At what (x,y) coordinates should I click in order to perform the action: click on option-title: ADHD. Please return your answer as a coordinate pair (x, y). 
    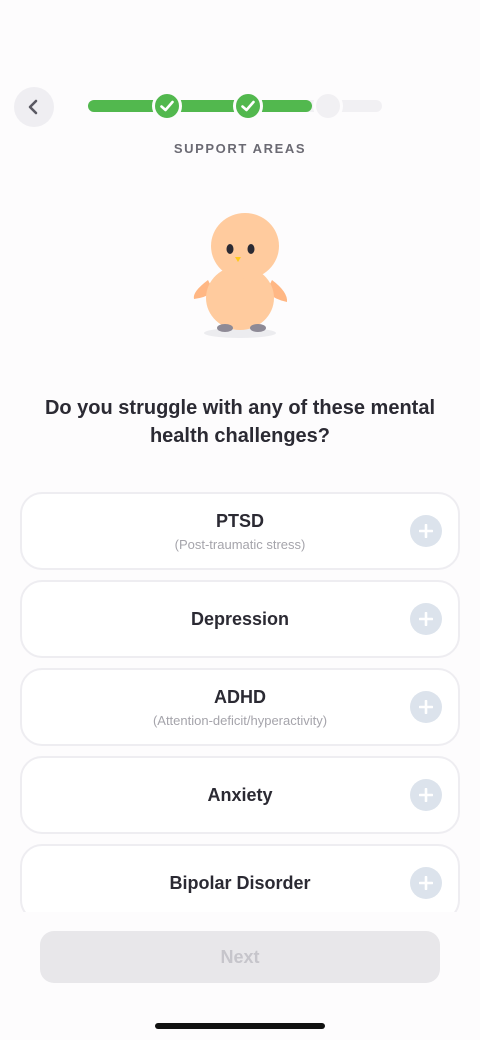
    Looking at the image, I should click on (240, 696).